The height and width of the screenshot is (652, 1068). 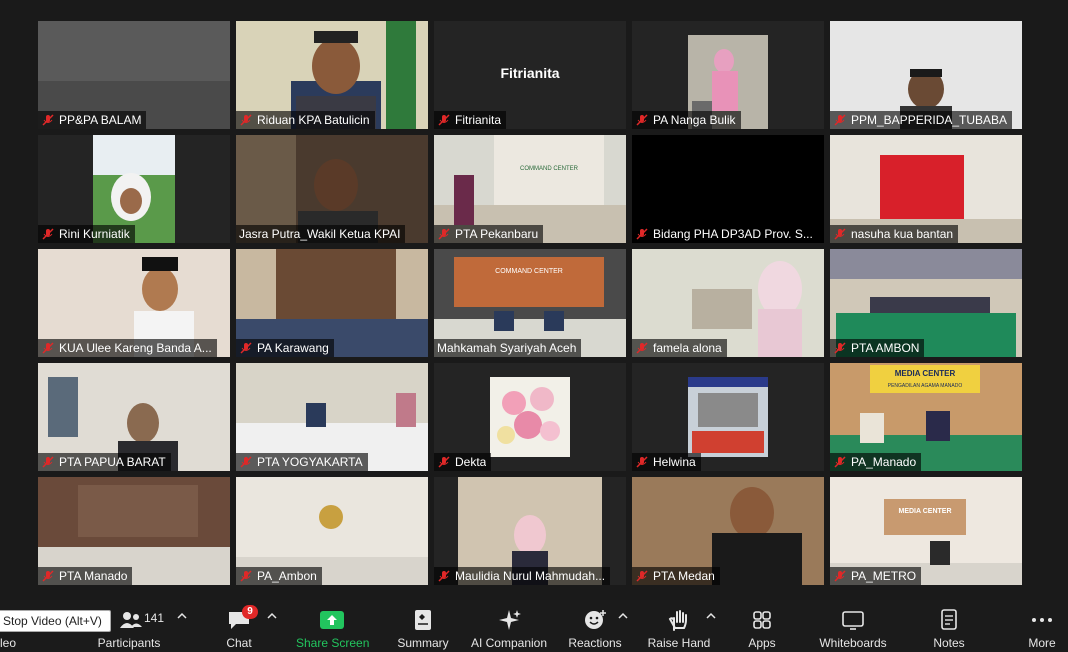 What do you see at coordinates (728, 303) in the screenshot?
I see `video-tile: famela alona` at bounding box center [728, 303].